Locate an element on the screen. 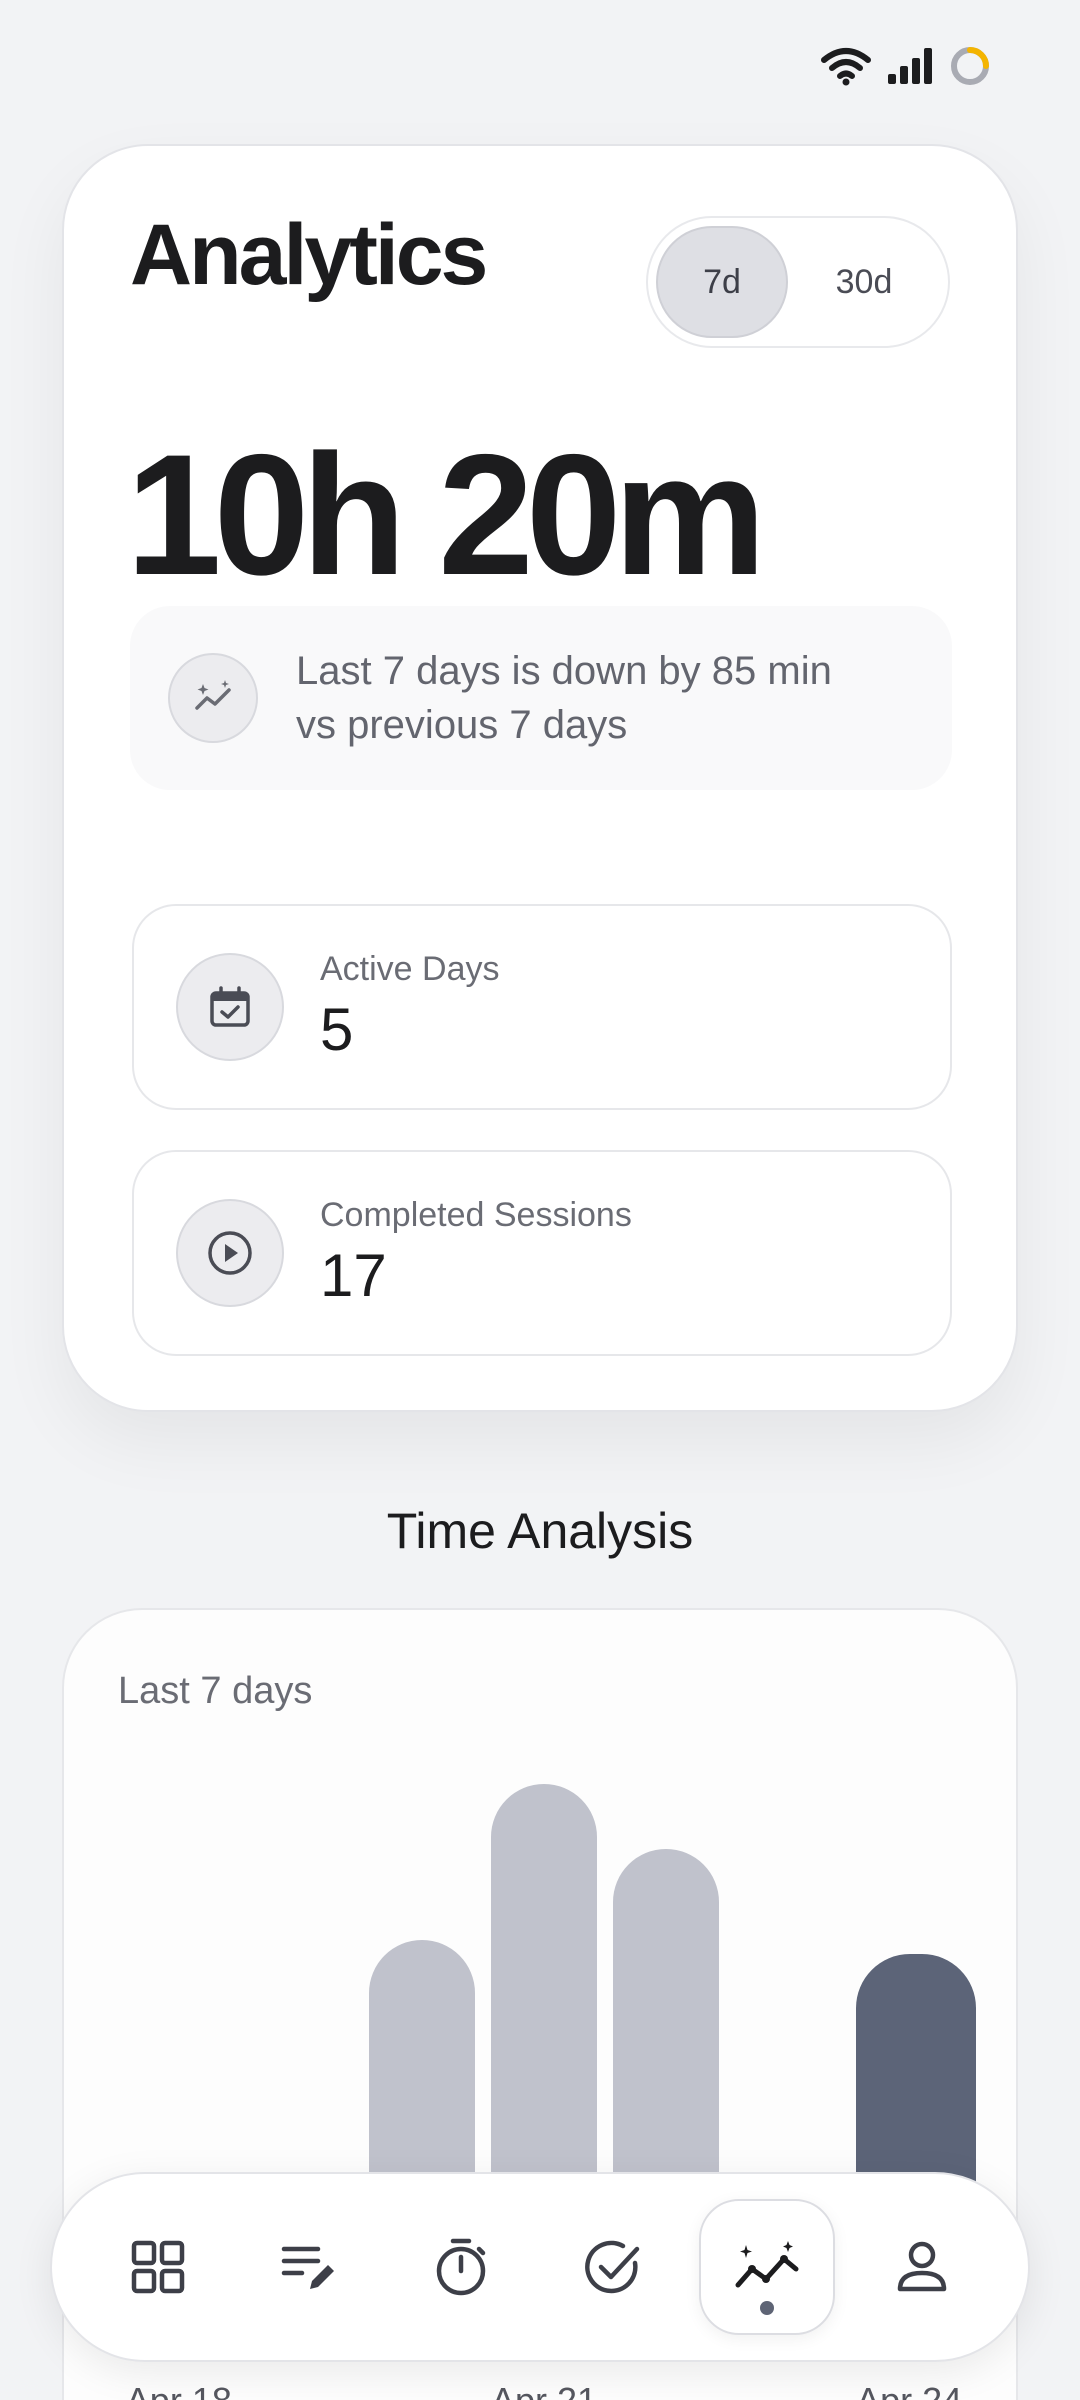 This screenshot has height=2400, width=1080. timer-icon is located at coordinates (461, 2267).